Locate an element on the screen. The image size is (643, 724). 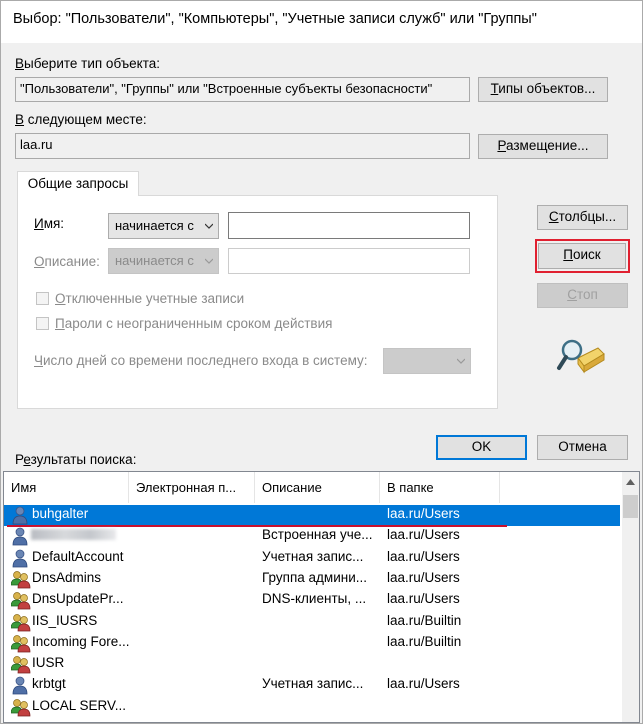
column-header-description: Описание is located at coordinates (317, 487).